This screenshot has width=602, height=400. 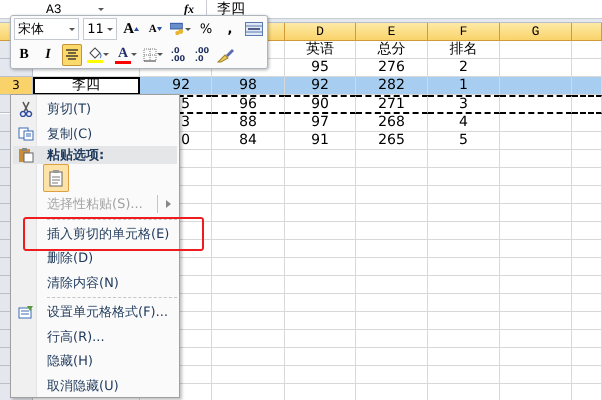 I want to click on paste-option-button, so click(x=56, y=178).